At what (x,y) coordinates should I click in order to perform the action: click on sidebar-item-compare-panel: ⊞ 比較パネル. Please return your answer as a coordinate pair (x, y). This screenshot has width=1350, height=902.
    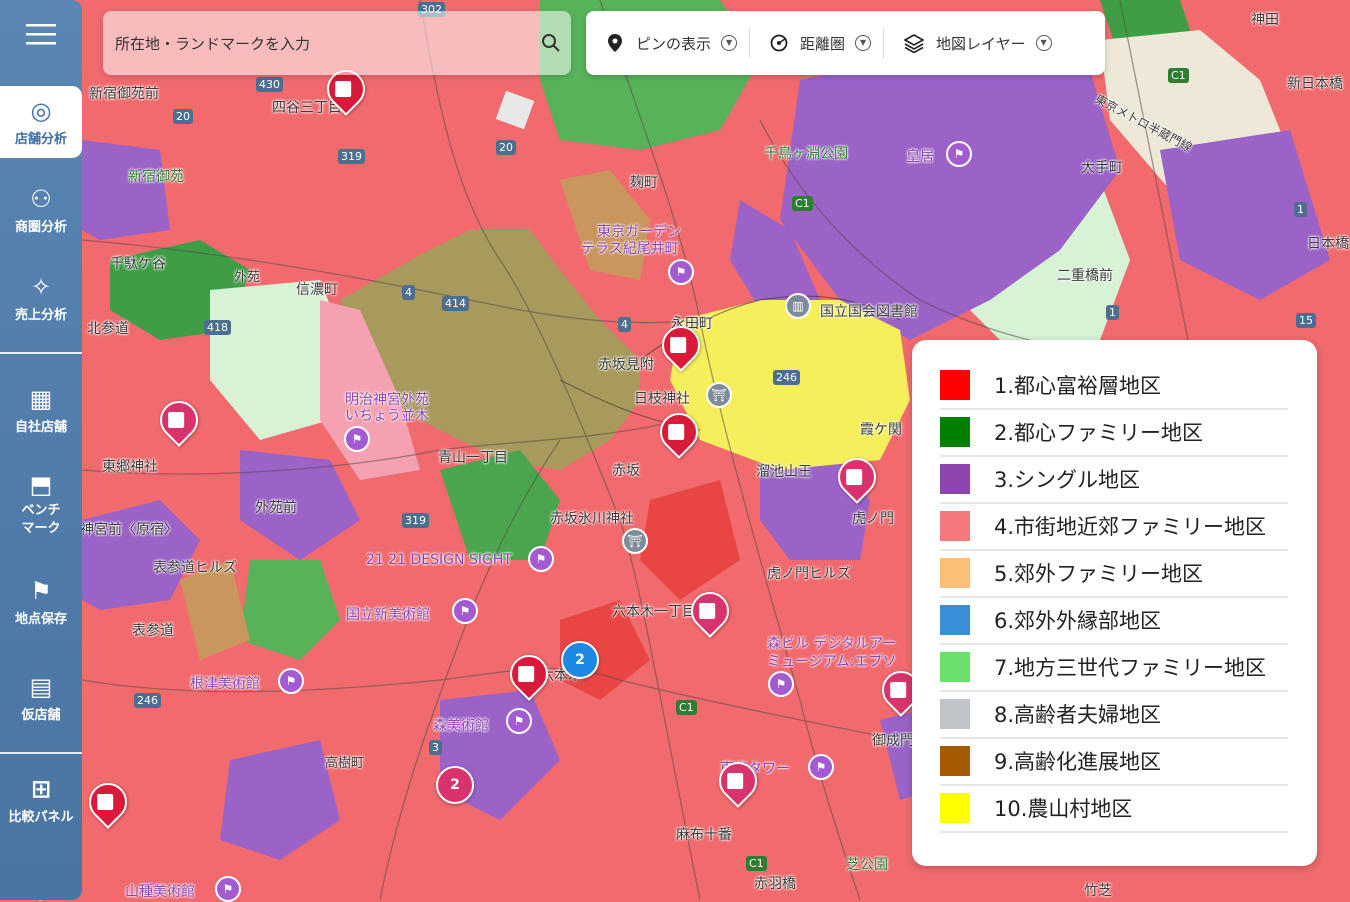
    Looking at the image, I should click on (41, 800).